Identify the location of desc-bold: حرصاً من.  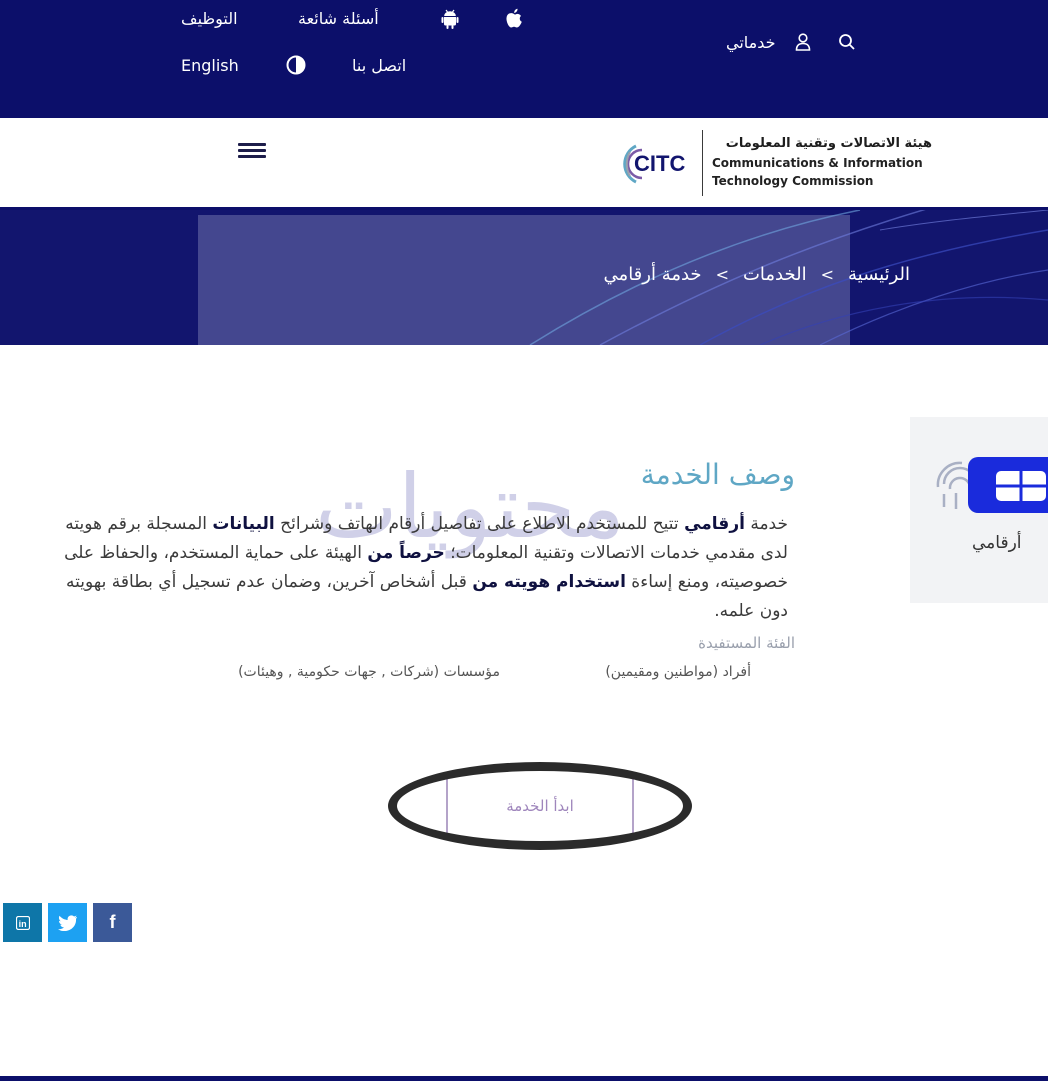
(406, 553).